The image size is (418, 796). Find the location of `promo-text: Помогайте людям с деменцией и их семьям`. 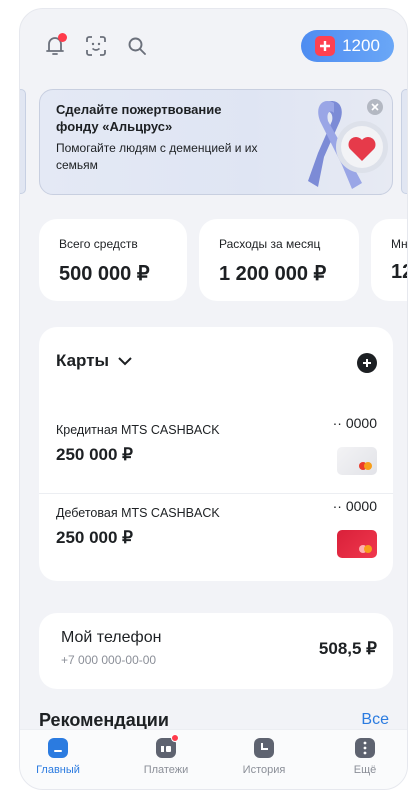

promo-text: Помогайте людям с деменцией и их семьям is located at coordinates (157, 156).